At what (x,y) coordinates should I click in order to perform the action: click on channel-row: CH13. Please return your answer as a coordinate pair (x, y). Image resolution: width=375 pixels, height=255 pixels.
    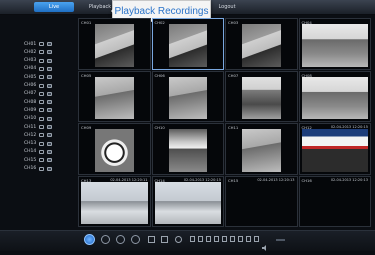
    Looking at the image, I should click on (38, 144).